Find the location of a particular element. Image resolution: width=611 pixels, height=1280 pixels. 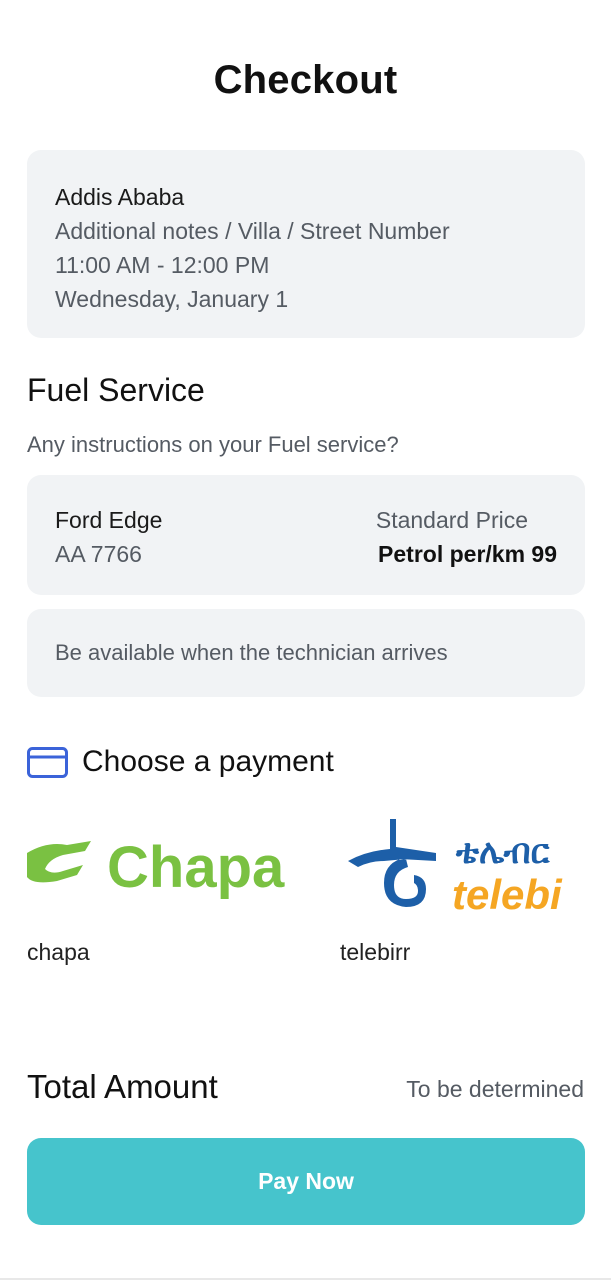

address-city: Addis Ababa is located at coordinates (120, 197).